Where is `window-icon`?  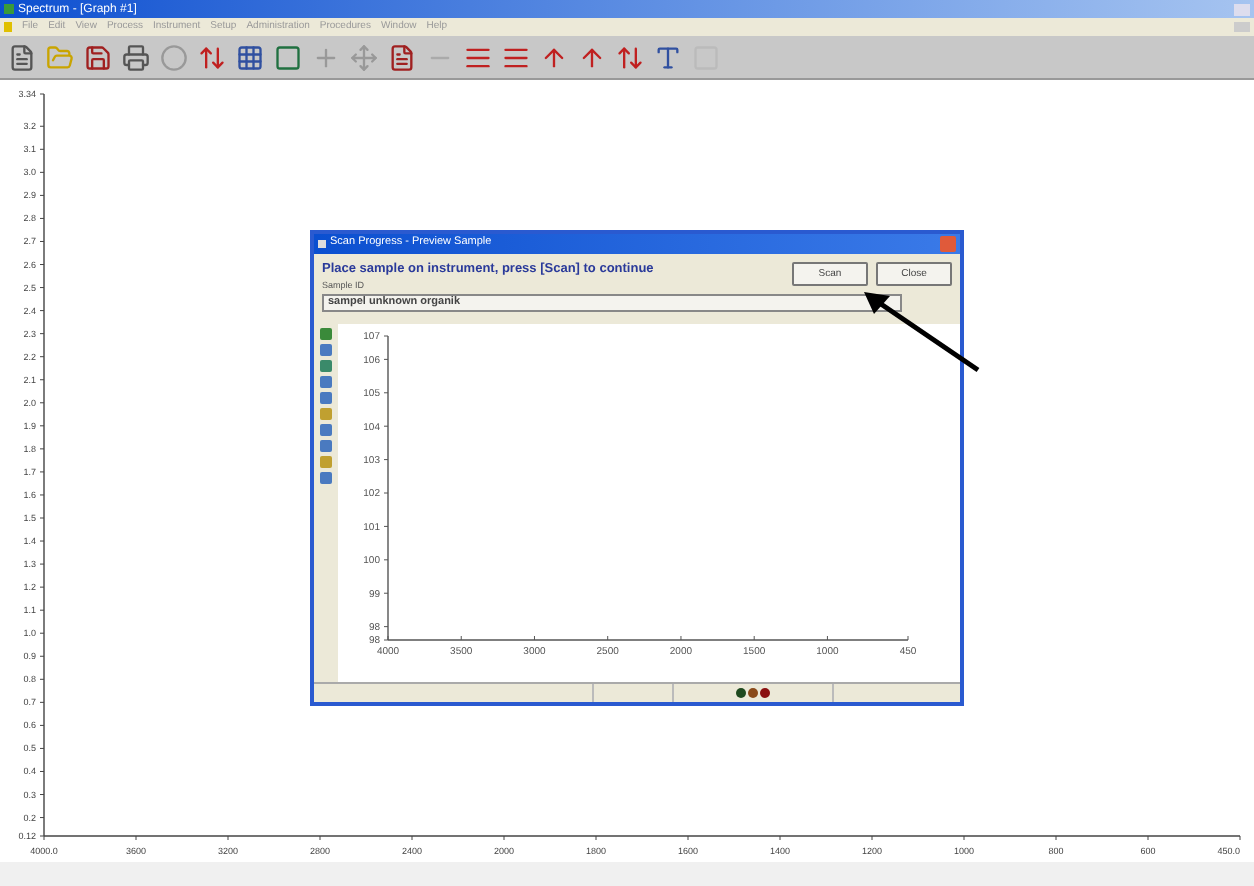
window-icon is located at coordinates (322, 244).